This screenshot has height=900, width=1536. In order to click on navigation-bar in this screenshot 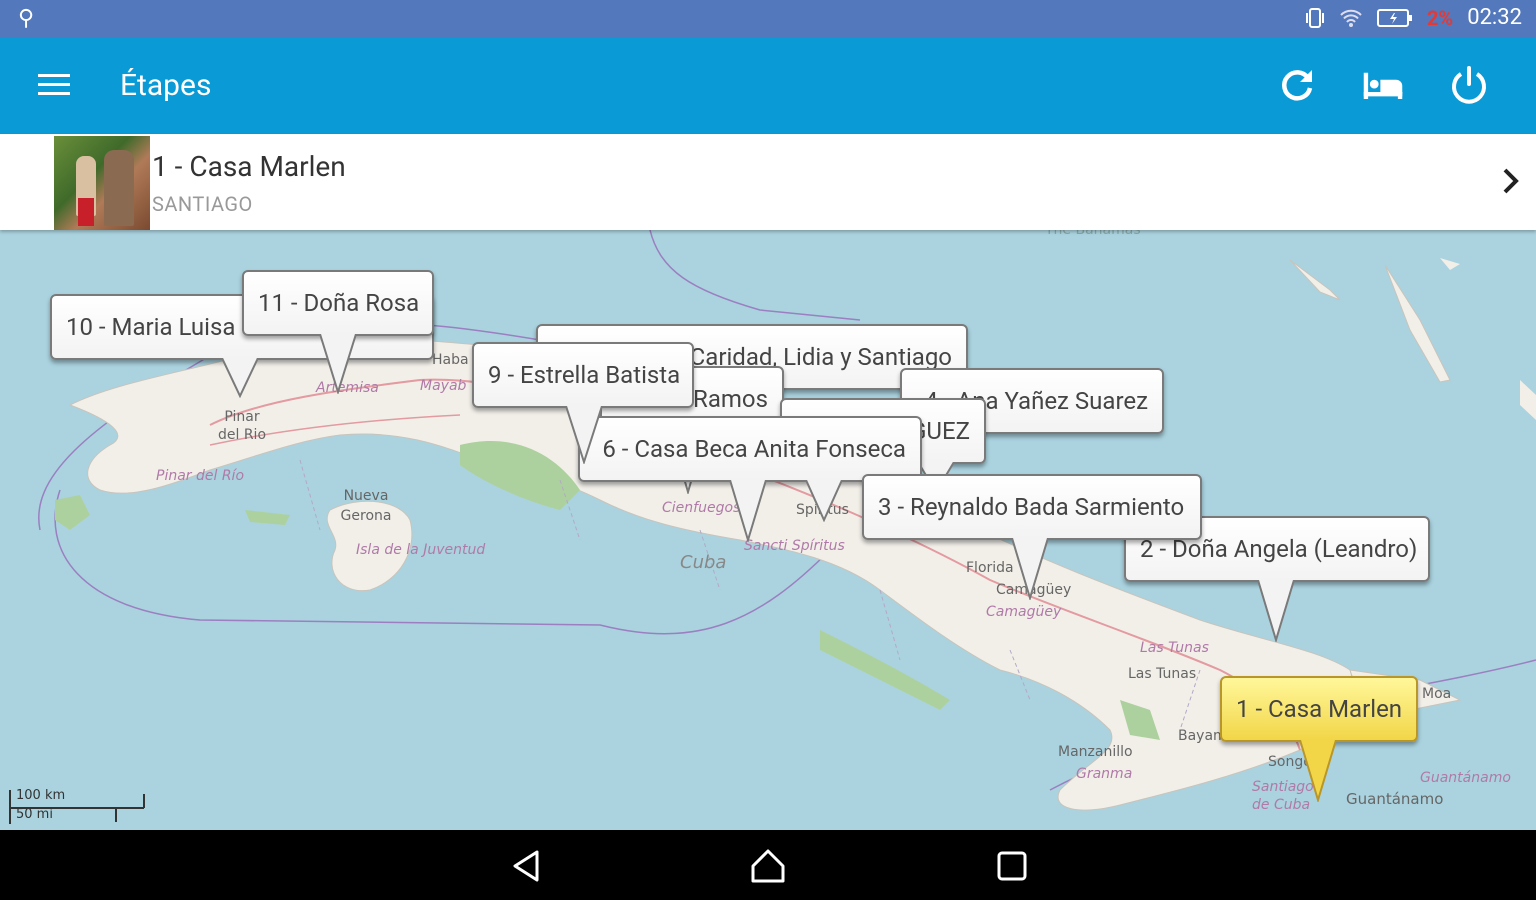, I will do `click(768, 865)`.